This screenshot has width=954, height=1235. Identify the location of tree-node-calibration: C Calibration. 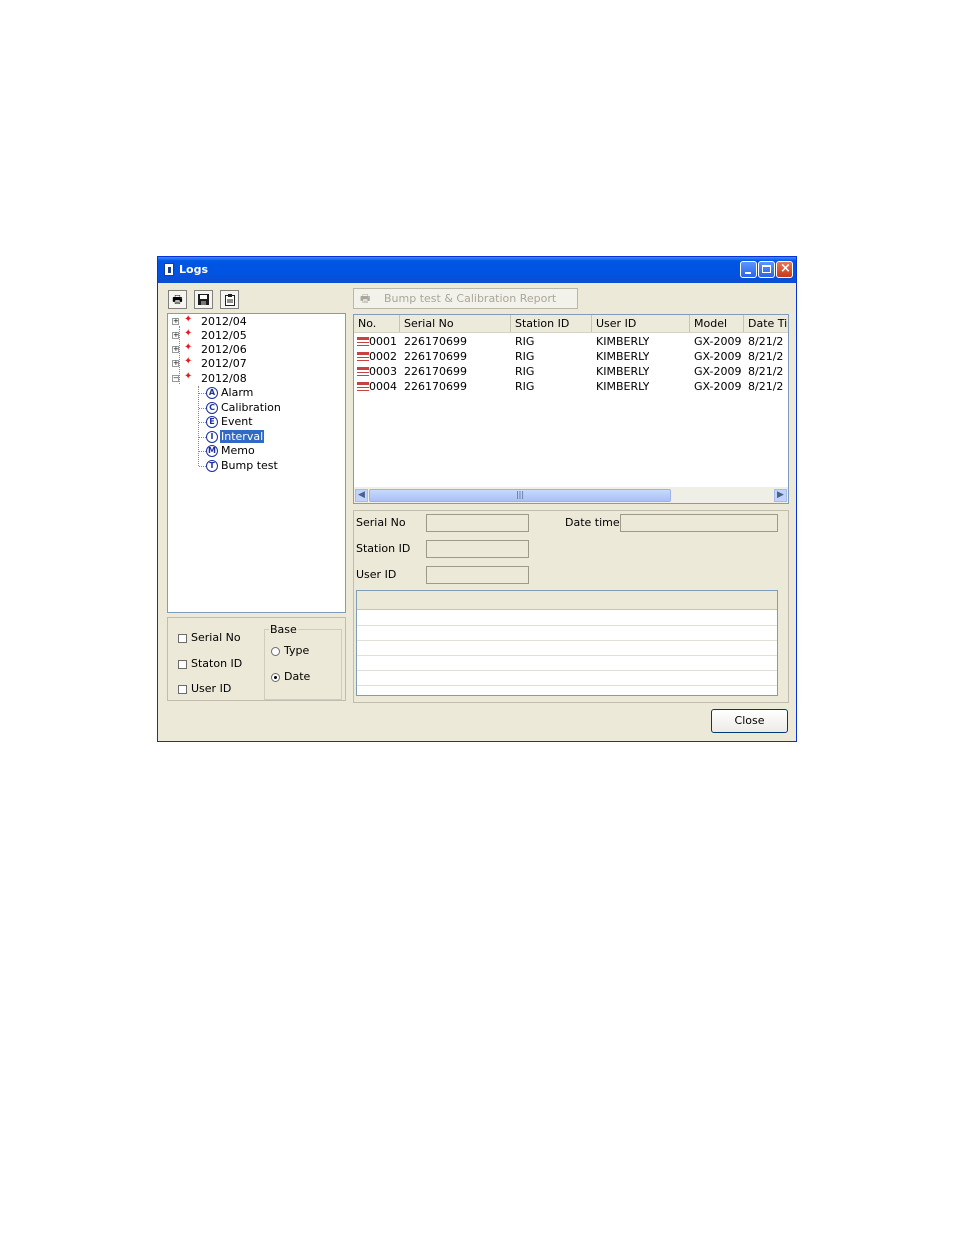
(267, 408).